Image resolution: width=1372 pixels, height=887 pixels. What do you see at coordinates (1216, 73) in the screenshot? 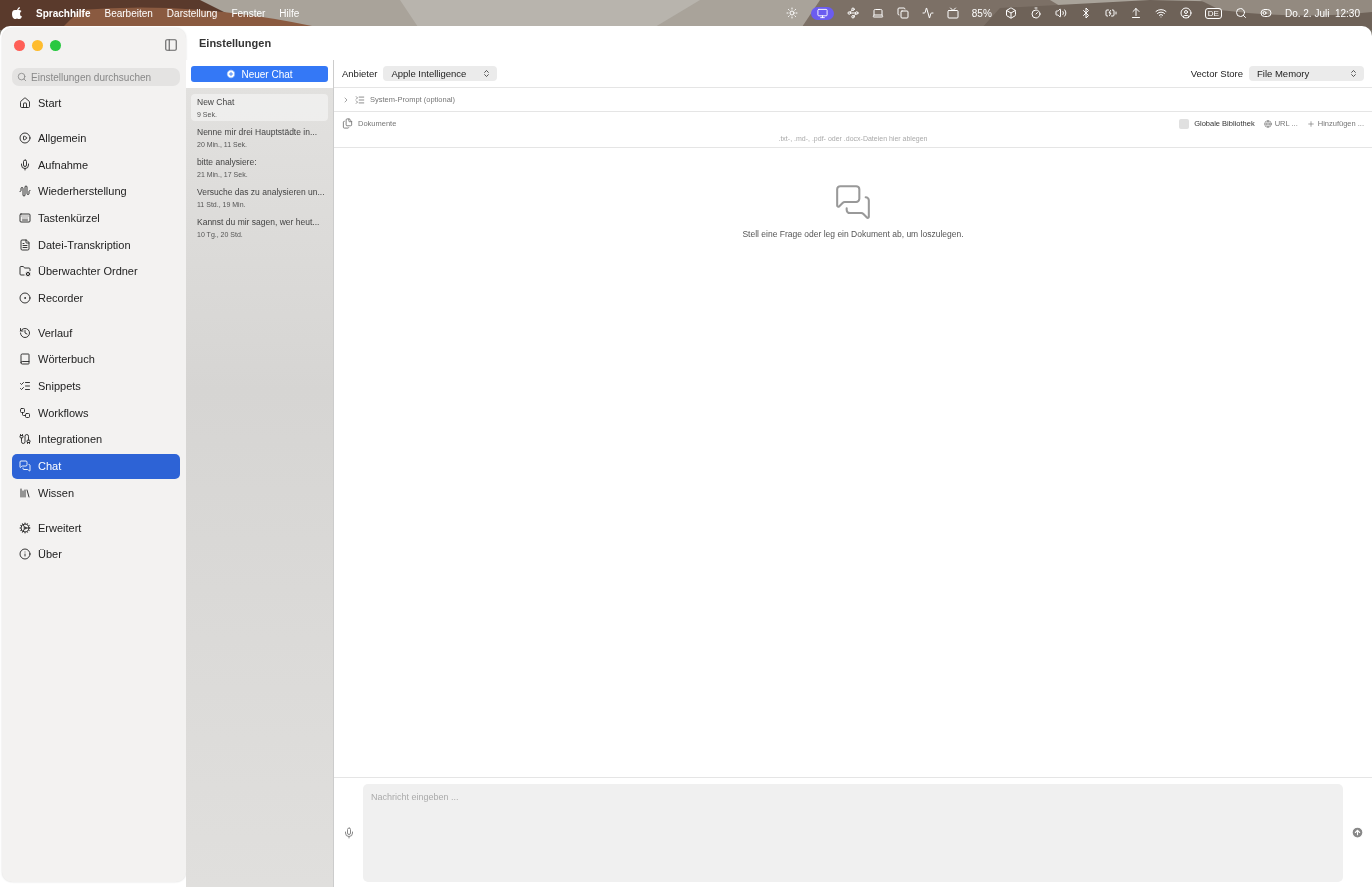
I see `vector-store-label: Vector Store` at bounding box center [1216, 73].